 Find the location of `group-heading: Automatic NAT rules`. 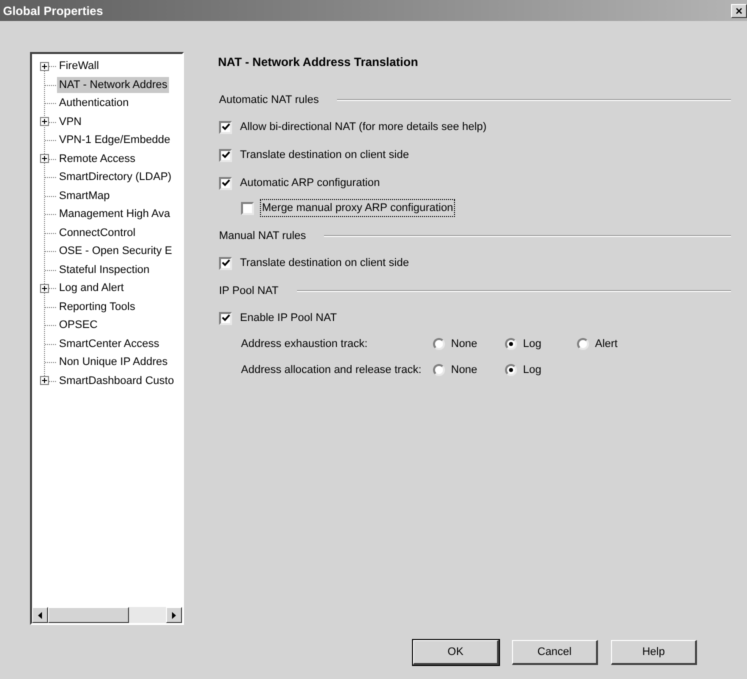

group-heading: Automatic NAT rules is located at coordinates (269, 100).